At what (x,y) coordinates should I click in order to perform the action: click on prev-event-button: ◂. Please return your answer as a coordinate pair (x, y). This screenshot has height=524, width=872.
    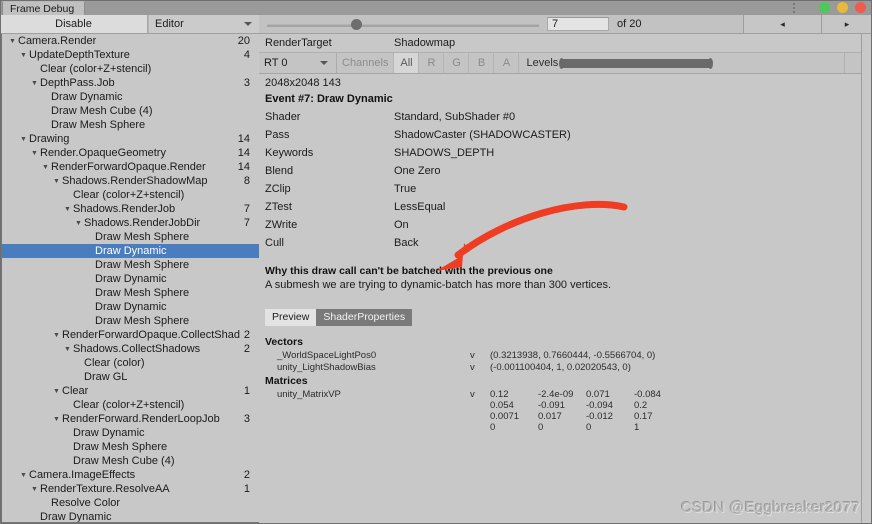
    Looking at the image, I should click on (782, 24).